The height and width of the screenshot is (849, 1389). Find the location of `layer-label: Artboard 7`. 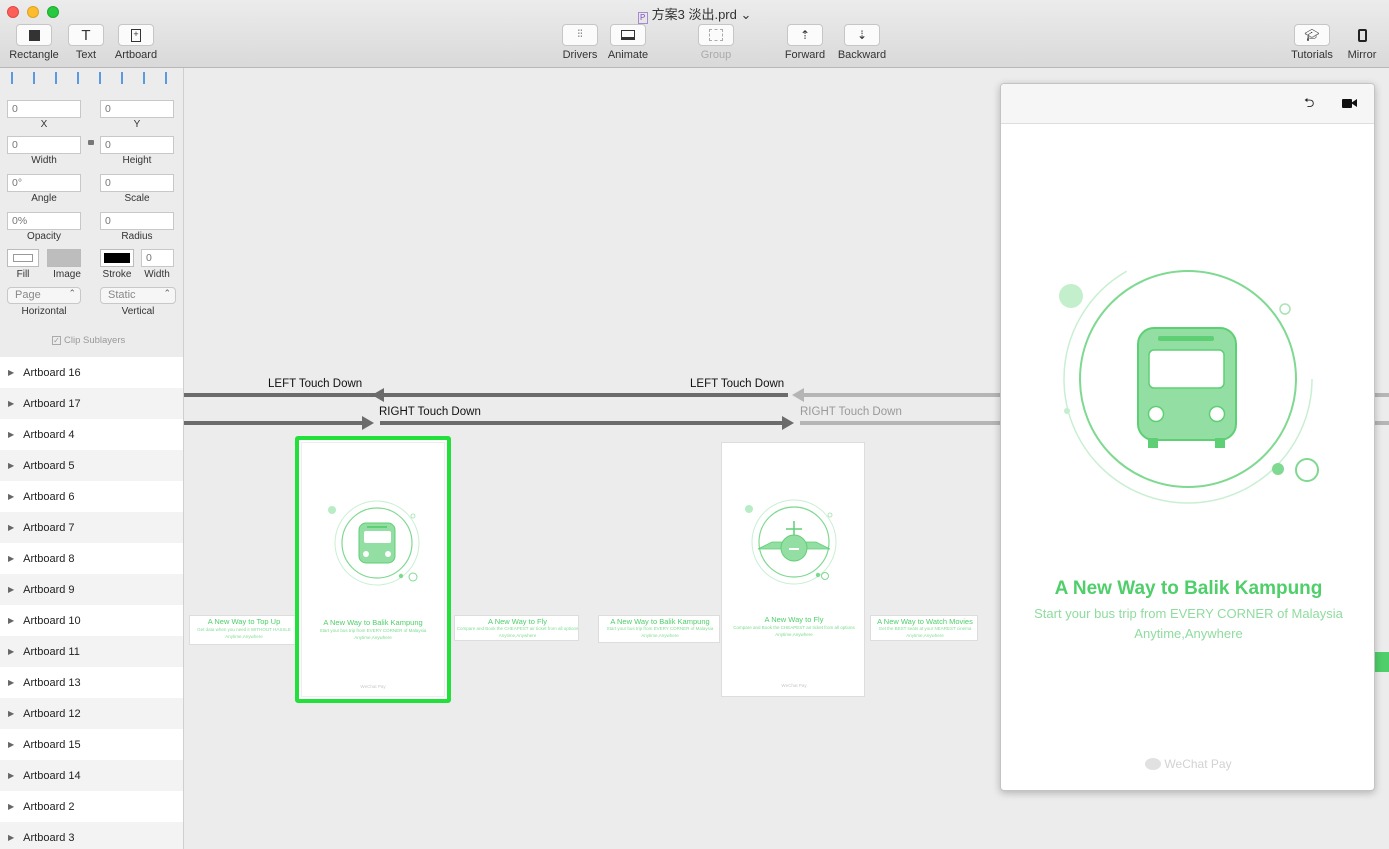

layer-label: Artboard 7 is located at coordinates (49, 527).